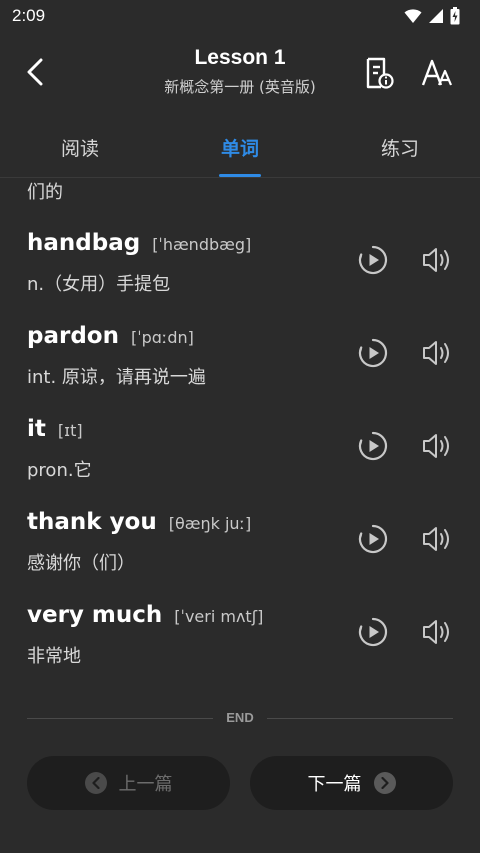 This screenshot has height=853, width=480. What do you see at coordinates (92, 522) in the screenshot?
I see `word-text: thank you` at bounding box center [92, 522].